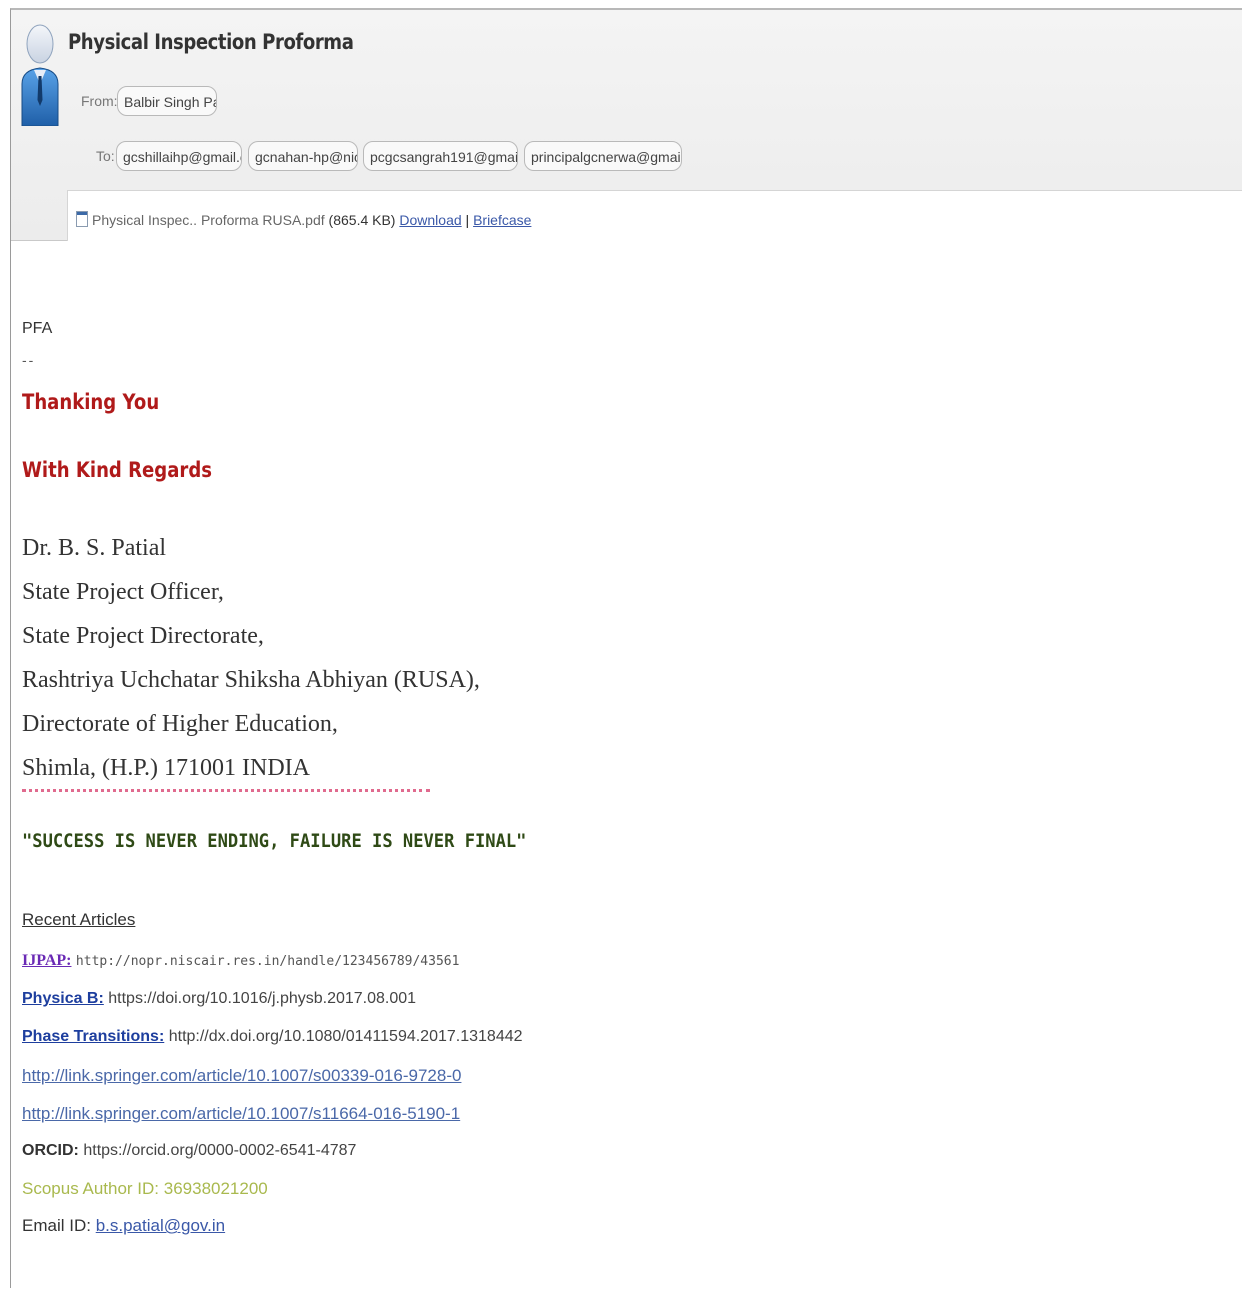 The image size is (1242, 1290). What do you see at coordinates (94, 548) in the screenshot?
I see `signature-name: Dr. B. S. Patial` at bounding box center [94, 548].